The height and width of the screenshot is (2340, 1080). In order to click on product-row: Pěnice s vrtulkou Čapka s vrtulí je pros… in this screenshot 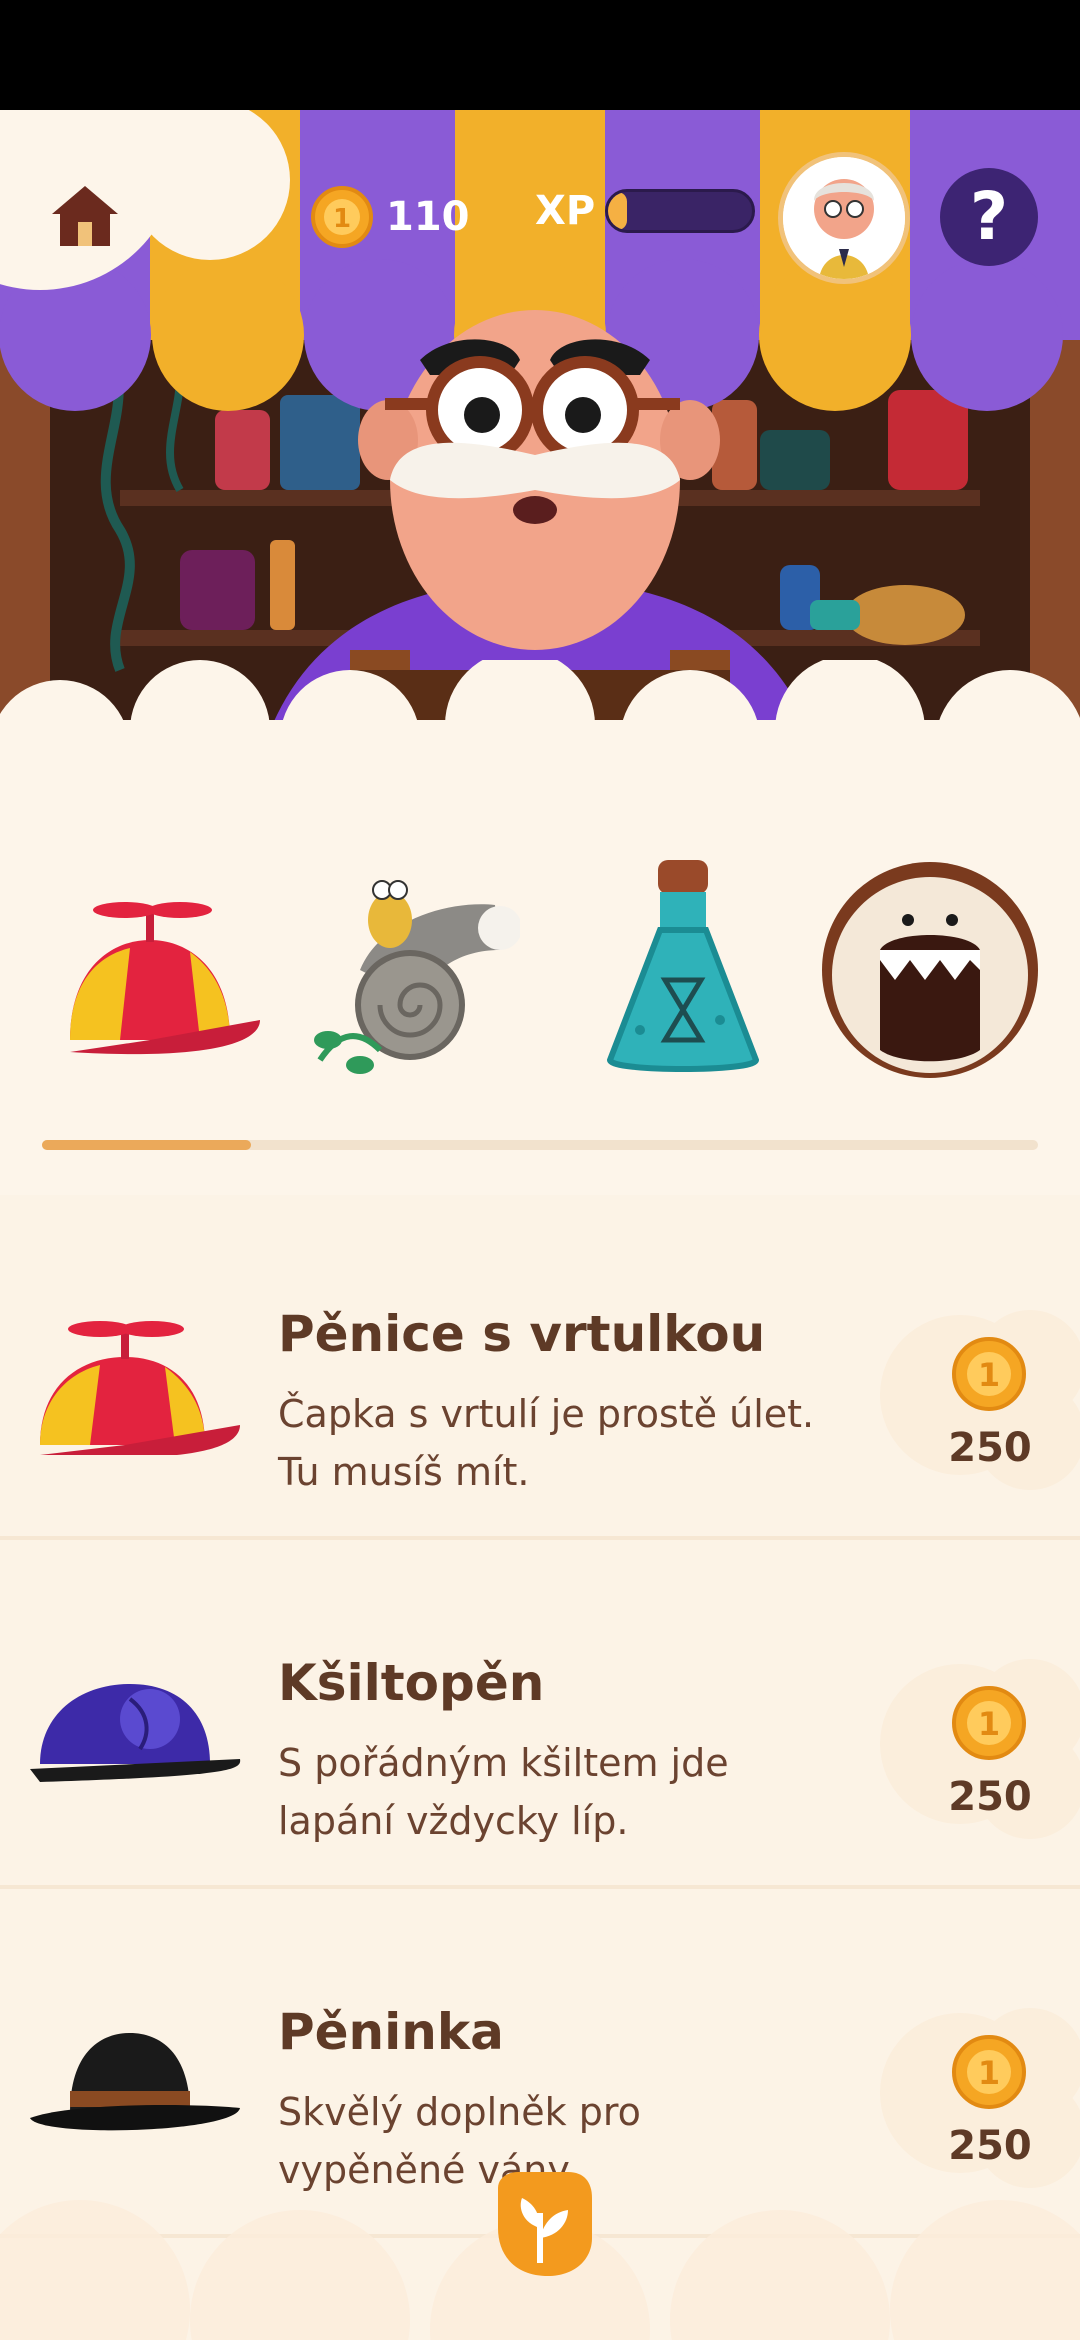, I will do `click(540, 1367)`.